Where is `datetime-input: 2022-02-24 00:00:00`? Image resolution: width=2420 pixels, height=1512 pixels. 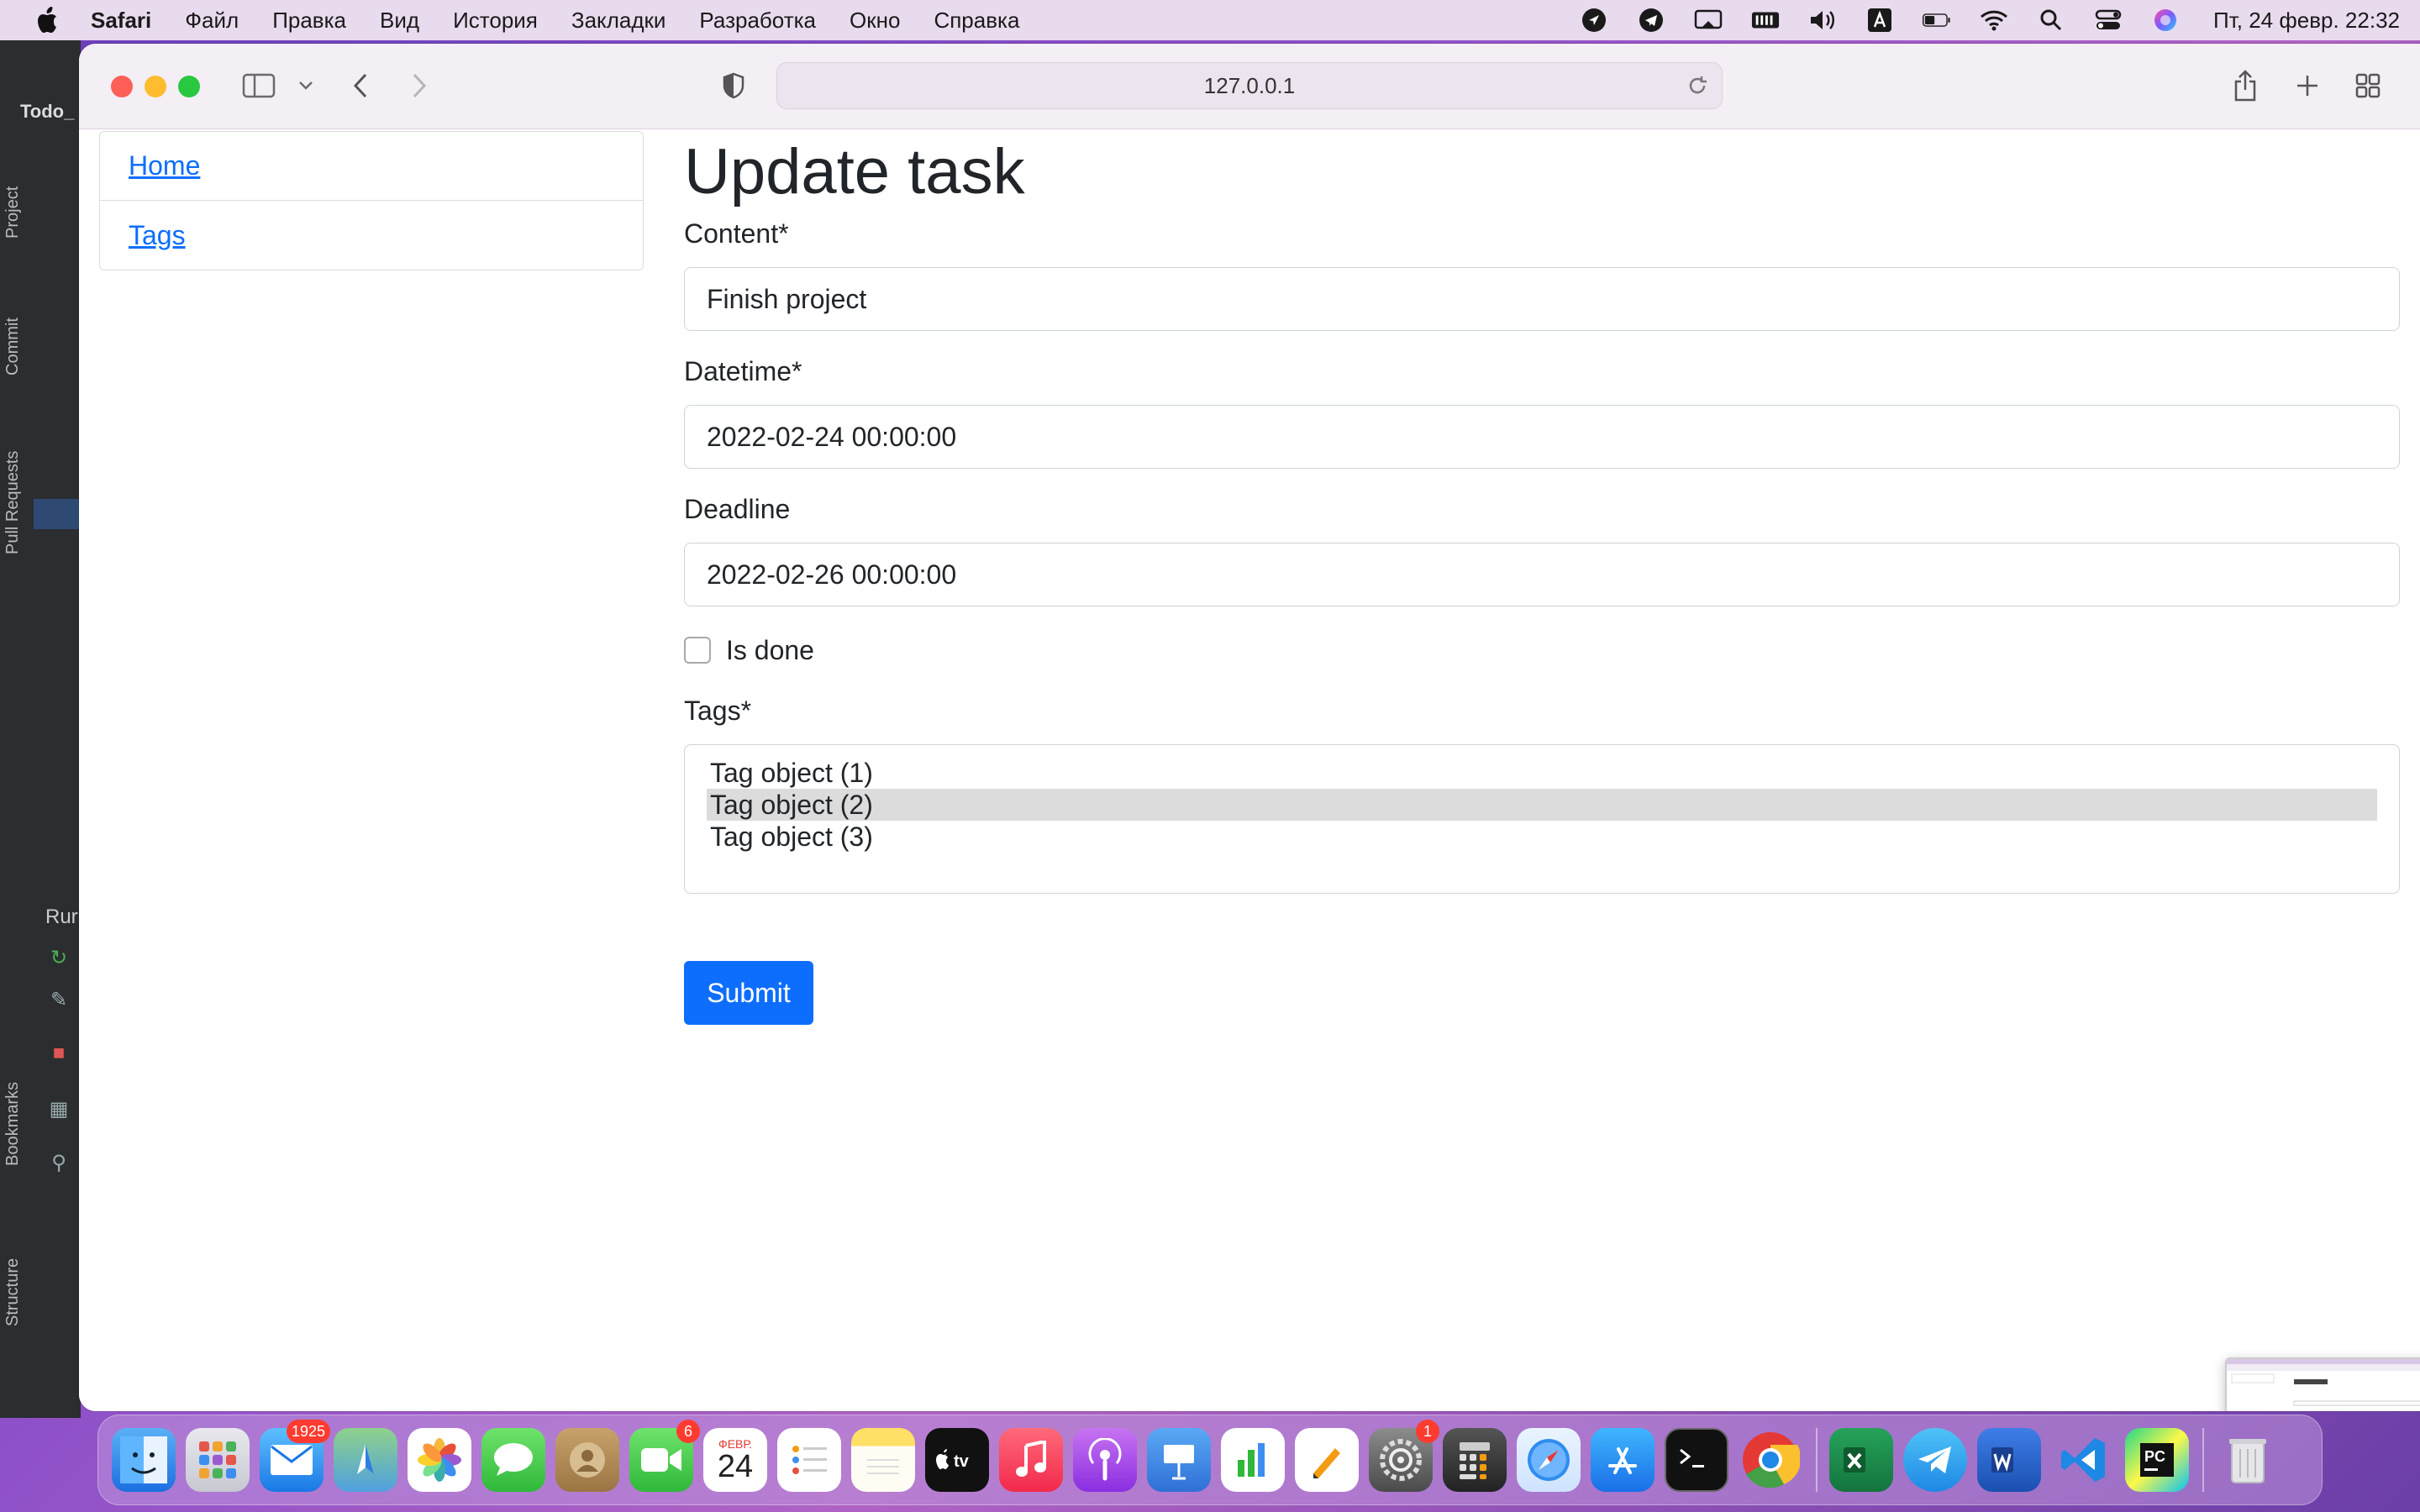
datetime-input: 2022-02-24 00:00:00 is located at coordinates (1542, 437).